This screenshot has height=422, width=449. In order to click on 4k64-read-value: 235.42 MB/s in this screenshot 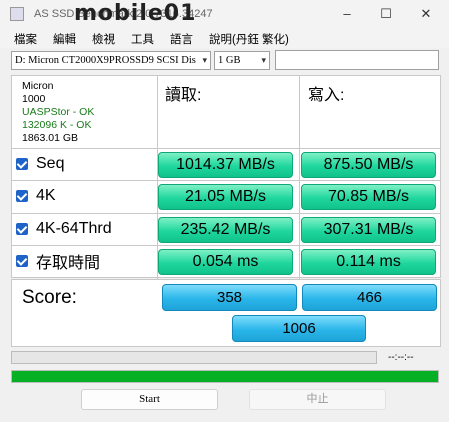, I will do `click(225, 230)`.